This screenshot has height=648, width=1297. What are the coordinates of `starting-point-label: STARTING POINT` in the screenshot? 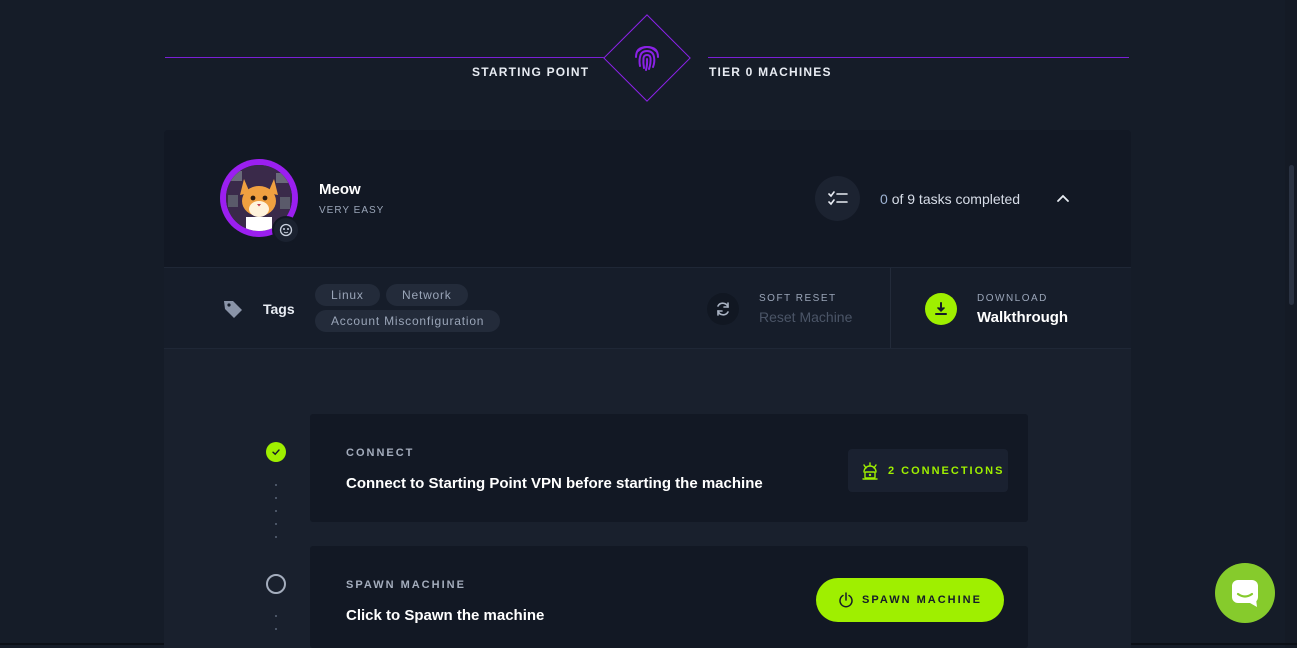 It's located at (531, 72).